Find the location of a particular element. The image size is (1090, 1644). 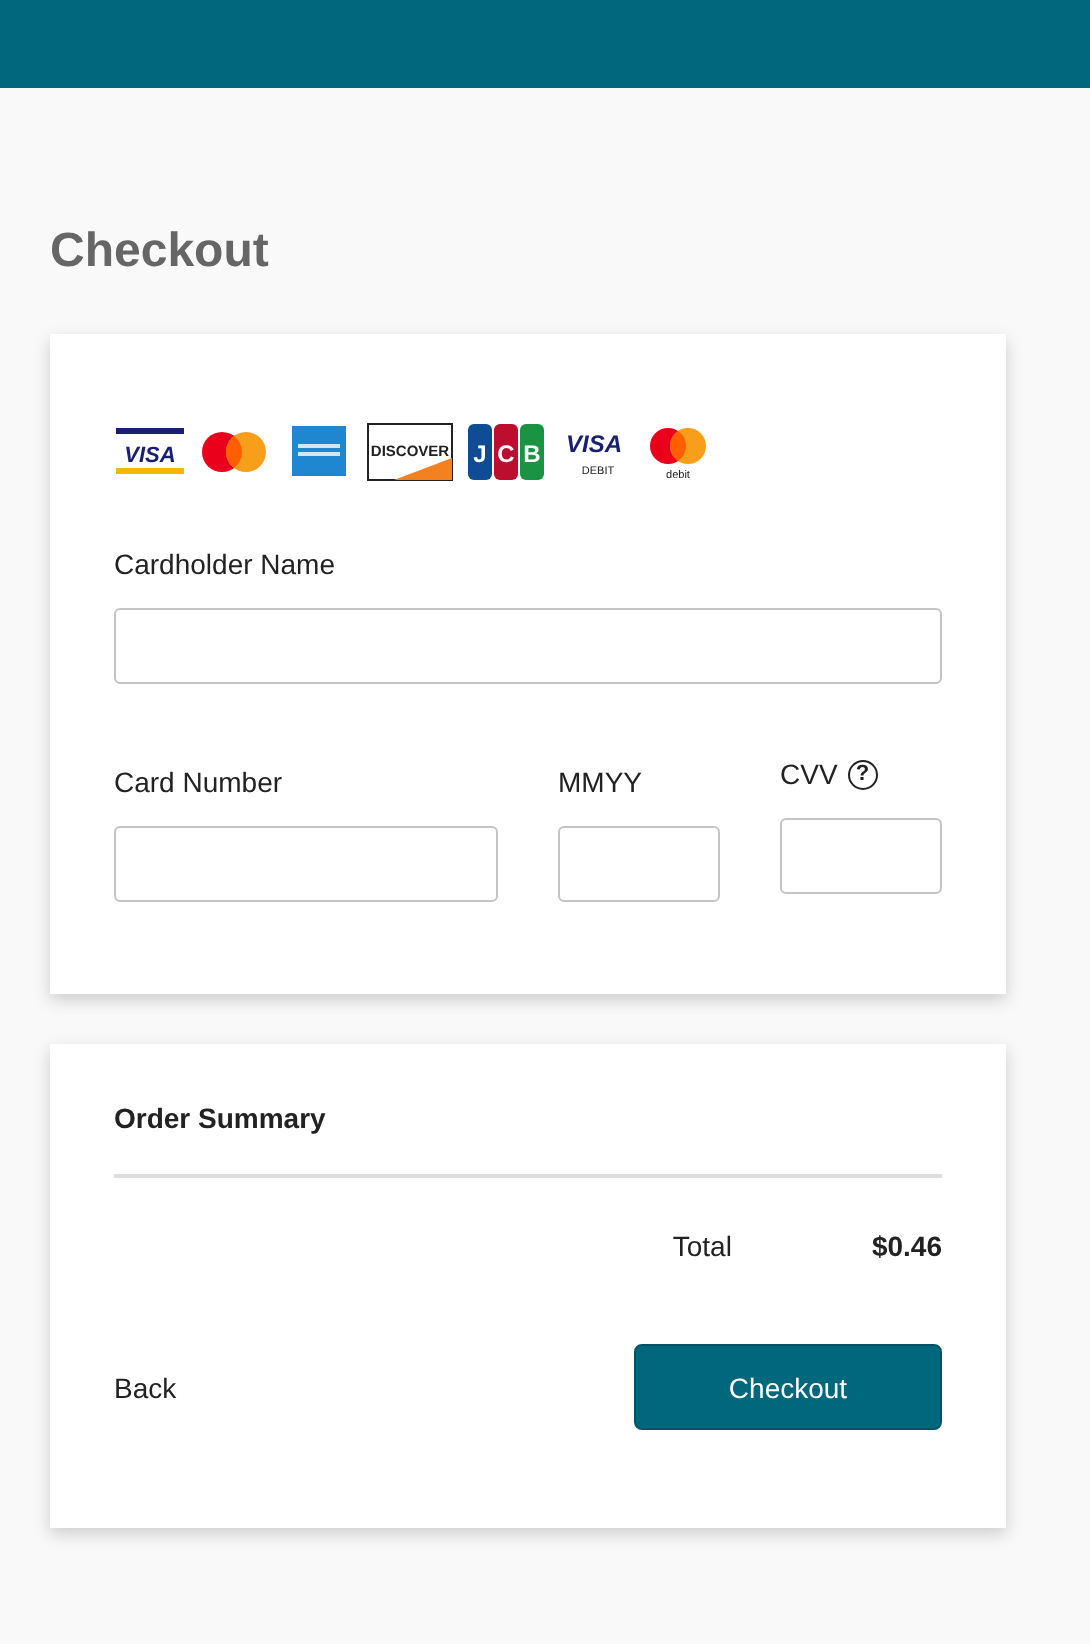

field-label: Cardholder Name is located at coordinates (224, 564).